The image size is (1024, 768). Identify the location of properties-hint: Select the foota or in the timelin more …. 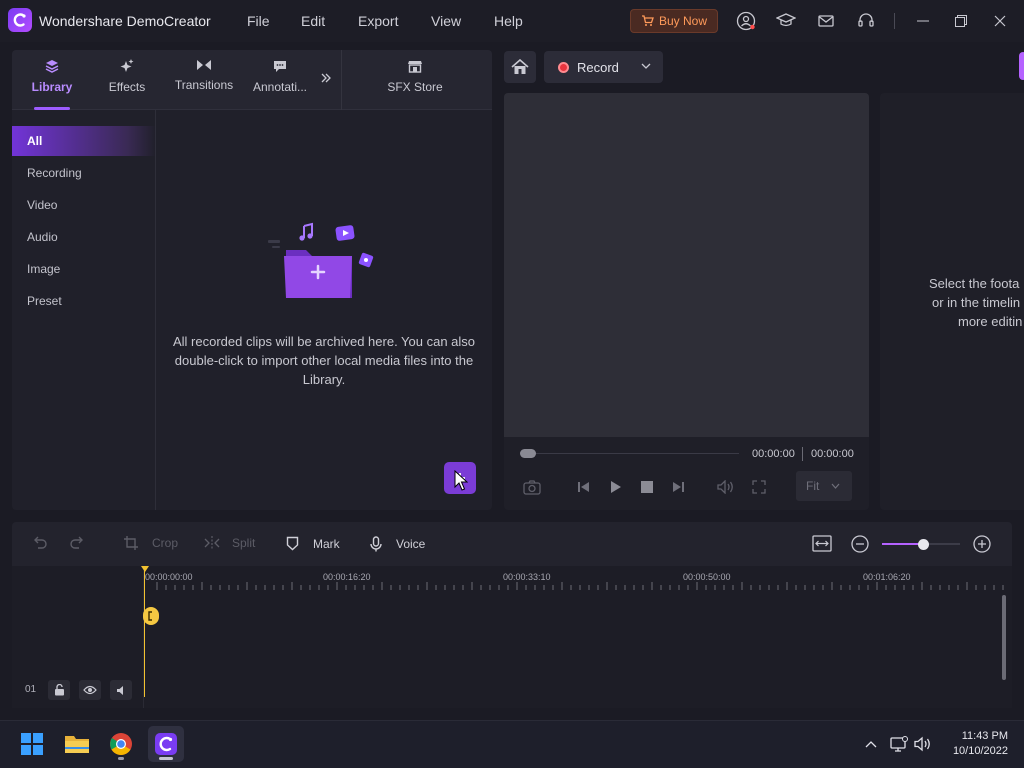
(971, 302).